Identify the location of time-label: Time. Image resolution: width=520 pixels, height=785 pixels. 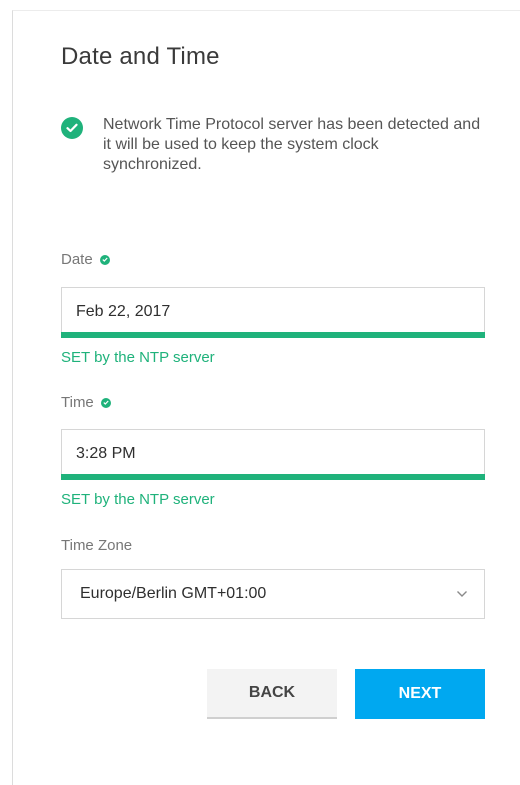
(86, 402).